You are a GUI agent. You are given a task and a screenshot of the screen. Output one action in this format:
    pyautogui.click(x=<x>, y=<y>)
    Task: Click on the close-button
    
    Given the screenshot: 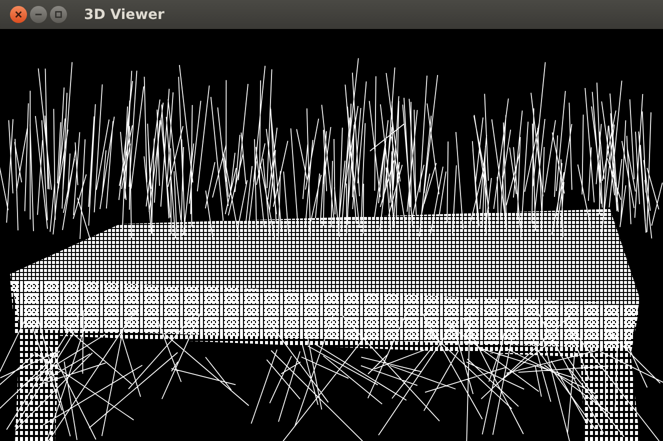 What is the action you would take?
    pyautogui.click(x=18, y=14)
    